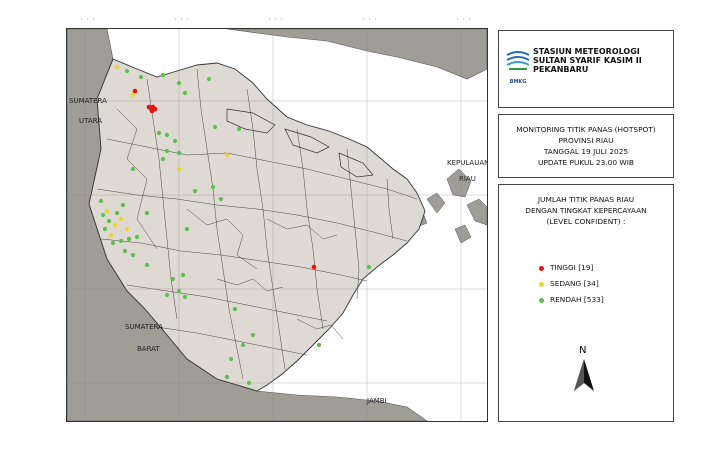  I want to click on legend-item-rendah: RENDAH [533], so click(571, 299).